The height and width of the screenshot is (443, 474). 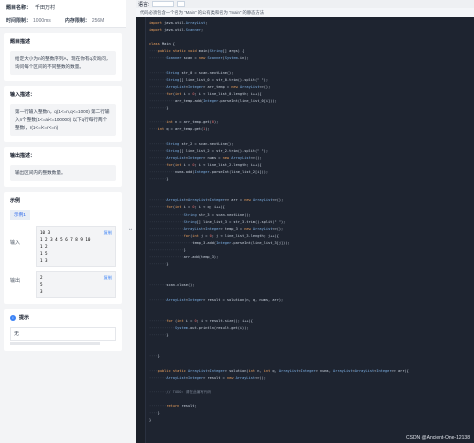 I want to click on copy-input-button: 复制, so click(x=108, y=232).